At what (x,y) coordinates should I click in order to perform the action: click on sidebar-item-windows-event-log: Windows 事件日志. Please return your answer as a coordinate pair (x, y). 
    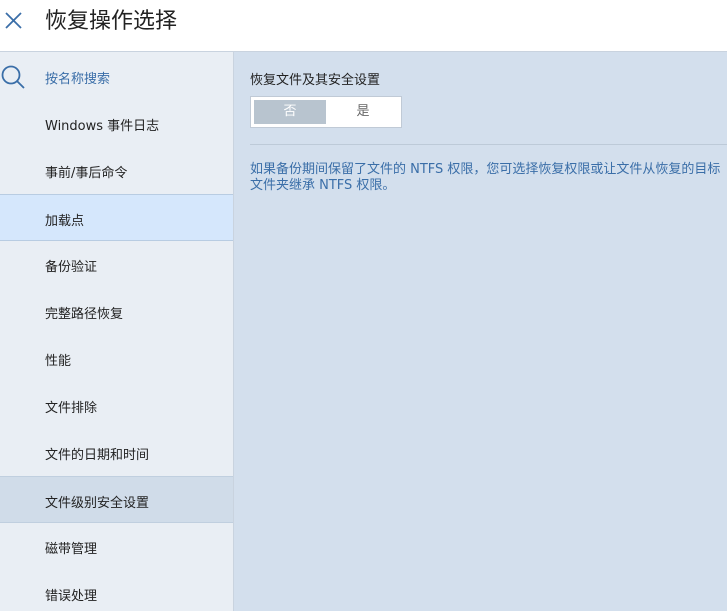
    Looking at the image, I should click on (116, 123).